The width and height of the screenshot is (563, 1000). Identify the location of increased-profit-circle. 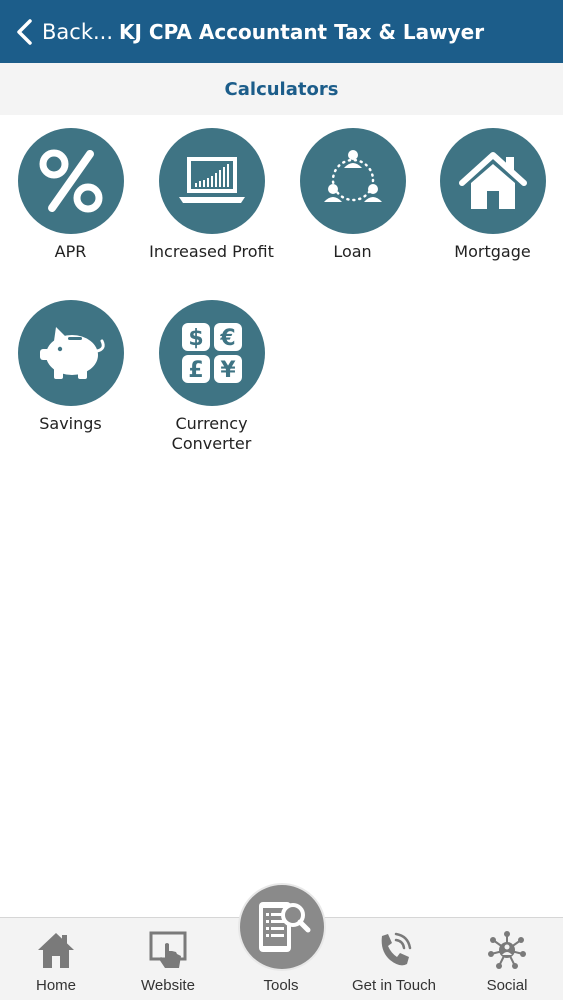
(211, 181).